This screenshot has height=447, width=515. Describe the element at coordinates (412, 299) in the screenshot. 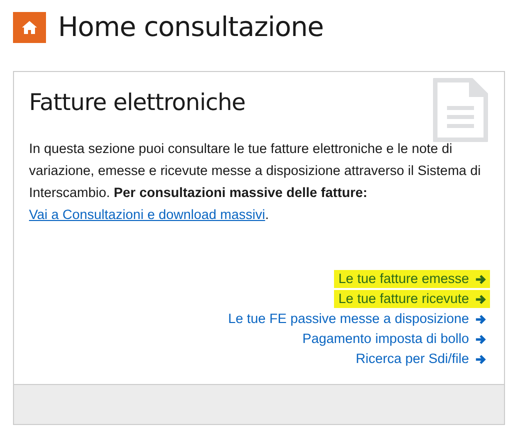

I see `invoice-link: Le tue fatture ricevute` at that location.